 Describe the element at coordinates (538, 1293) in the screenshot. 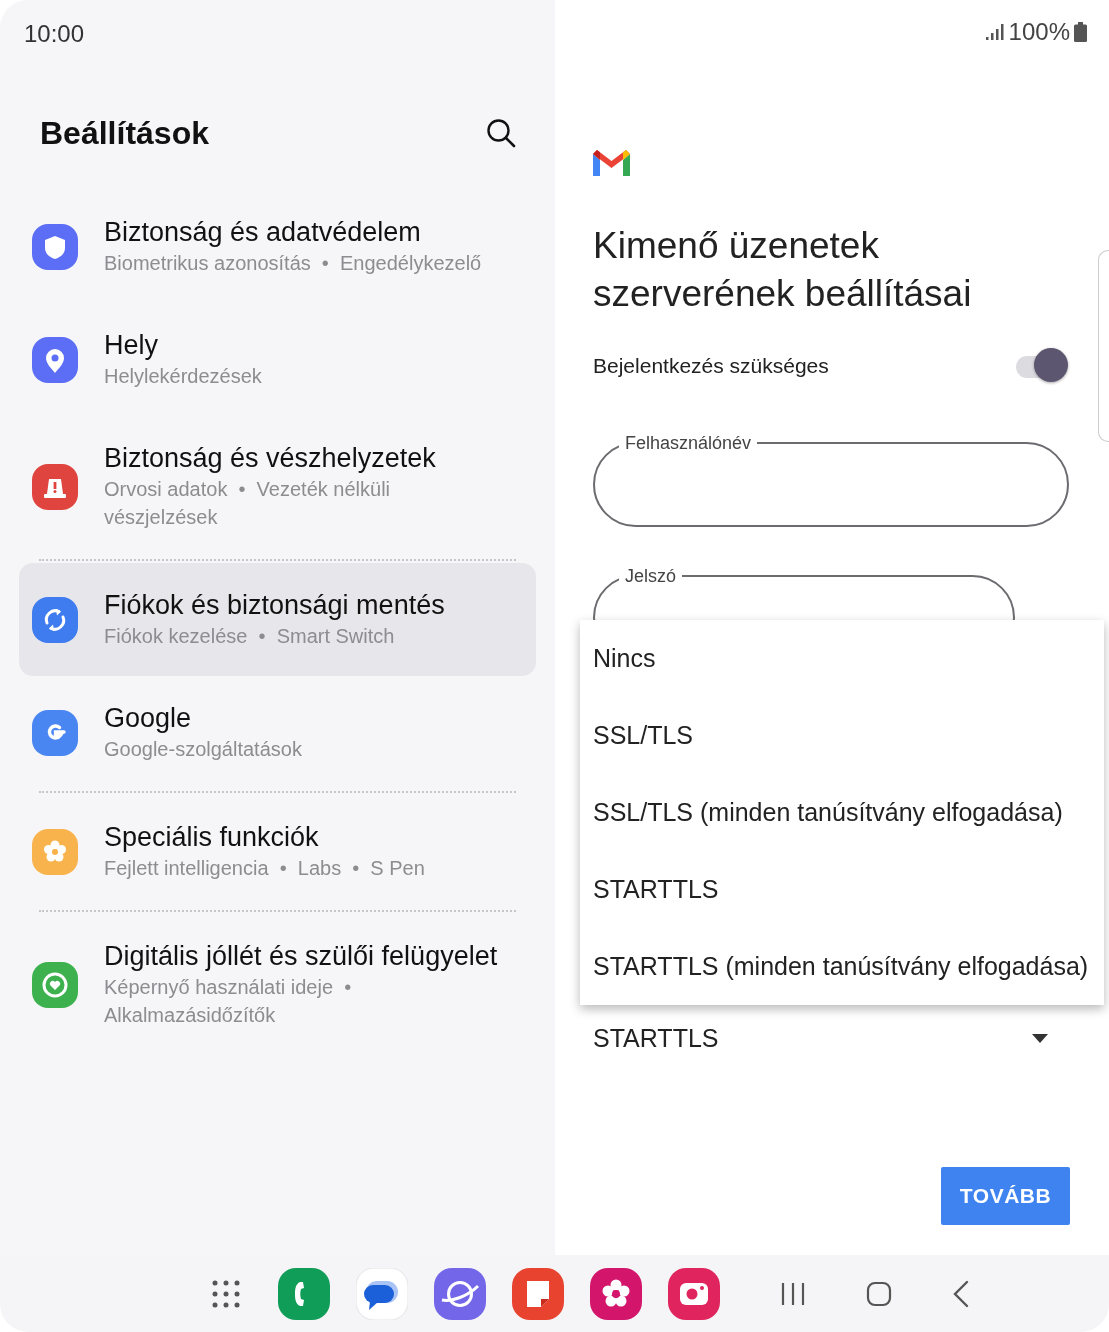

I see `note-icon` at that location.